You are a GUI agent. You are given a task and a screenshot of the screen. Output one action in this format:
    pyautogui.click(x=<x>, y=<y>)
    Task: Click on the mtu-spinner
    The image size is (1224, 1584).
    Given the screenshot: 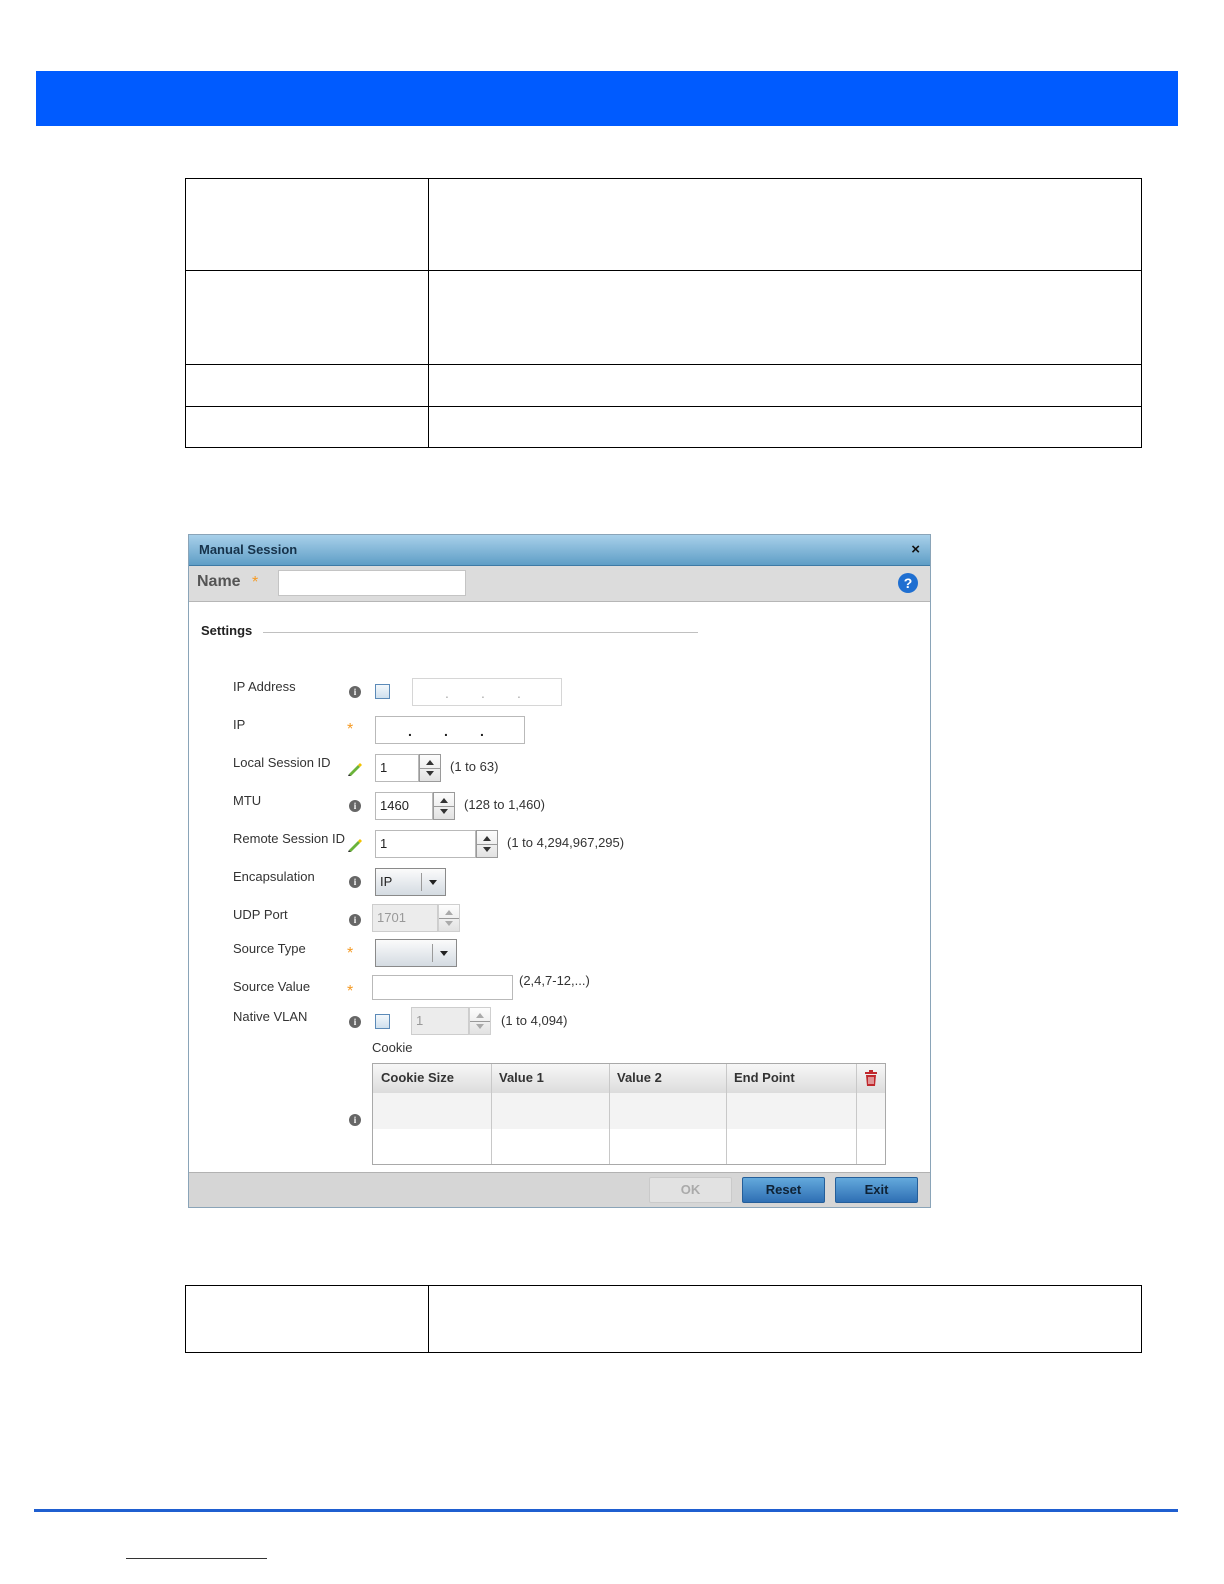 What is the action you would take?
    pyautogui.click(x=444, y=806)
    